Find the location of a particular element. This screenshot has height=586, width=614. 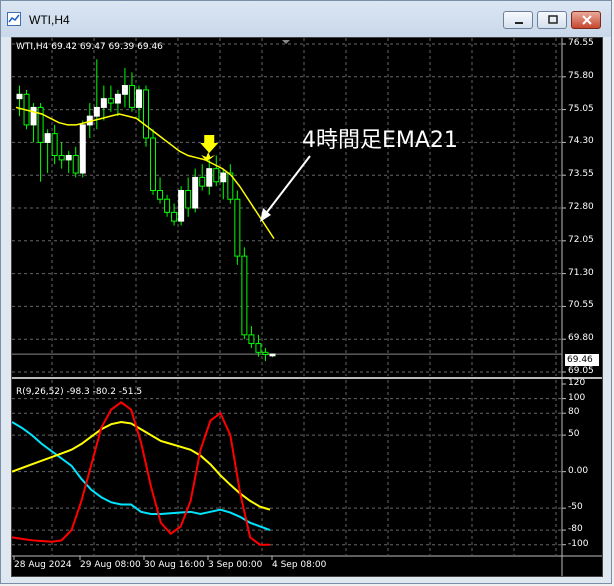

close-button is located at coordinates (586, 20).